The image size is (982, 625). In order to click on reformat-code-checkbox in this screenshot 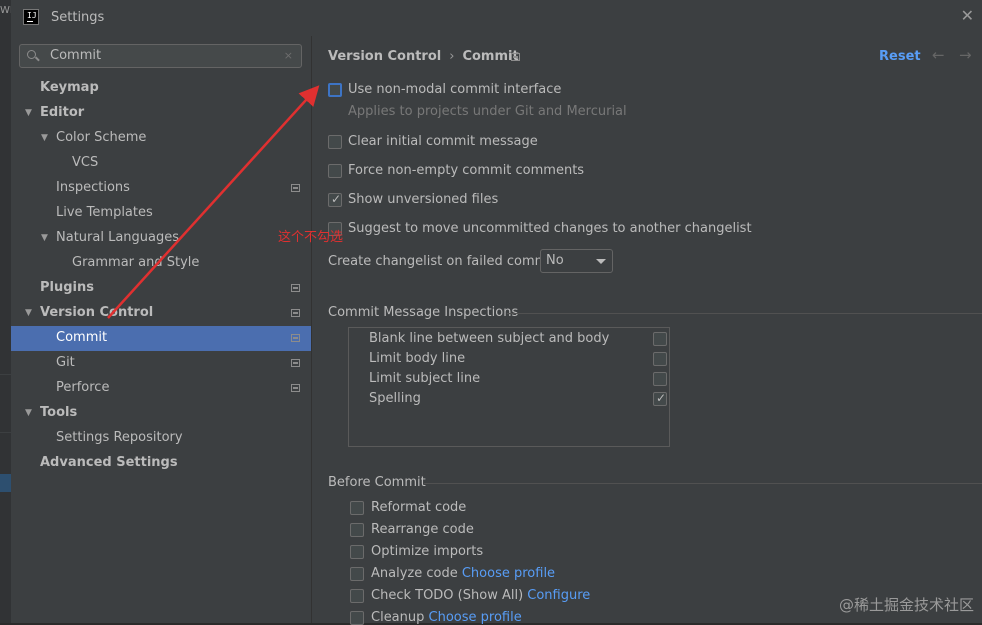, I will do `click(357, 508)`.